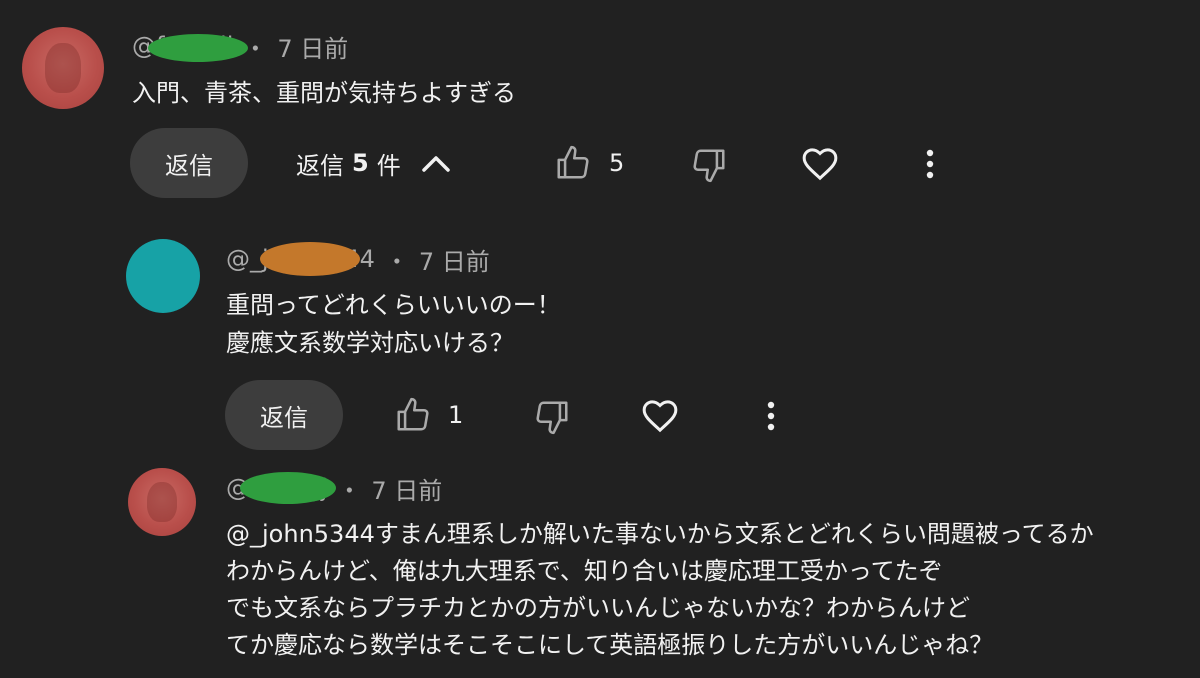 Image resolution: width=1200 pixels, height=678 pixels. I want to click on replies-label: 返信, so click(320, 165).